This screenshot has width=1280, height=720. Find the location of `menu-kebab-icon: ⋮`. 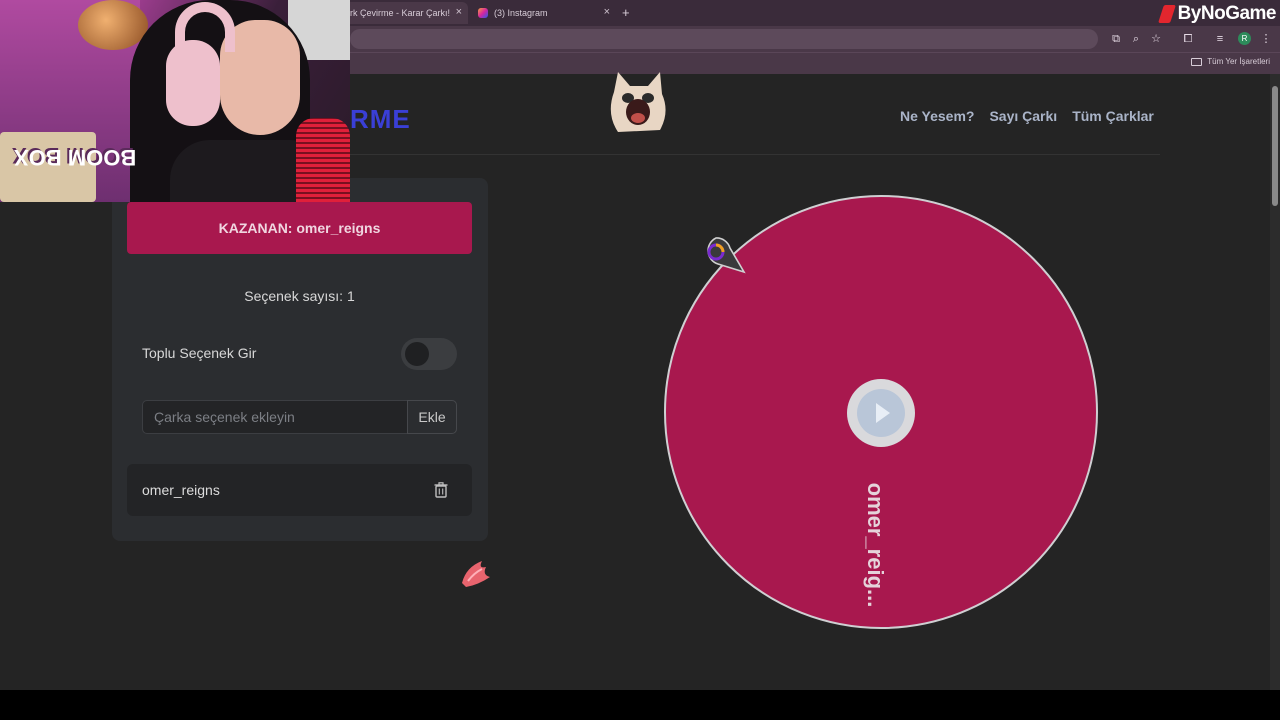

menu-kebab-icon: ⋮ is located at coordinates (1266, 39).